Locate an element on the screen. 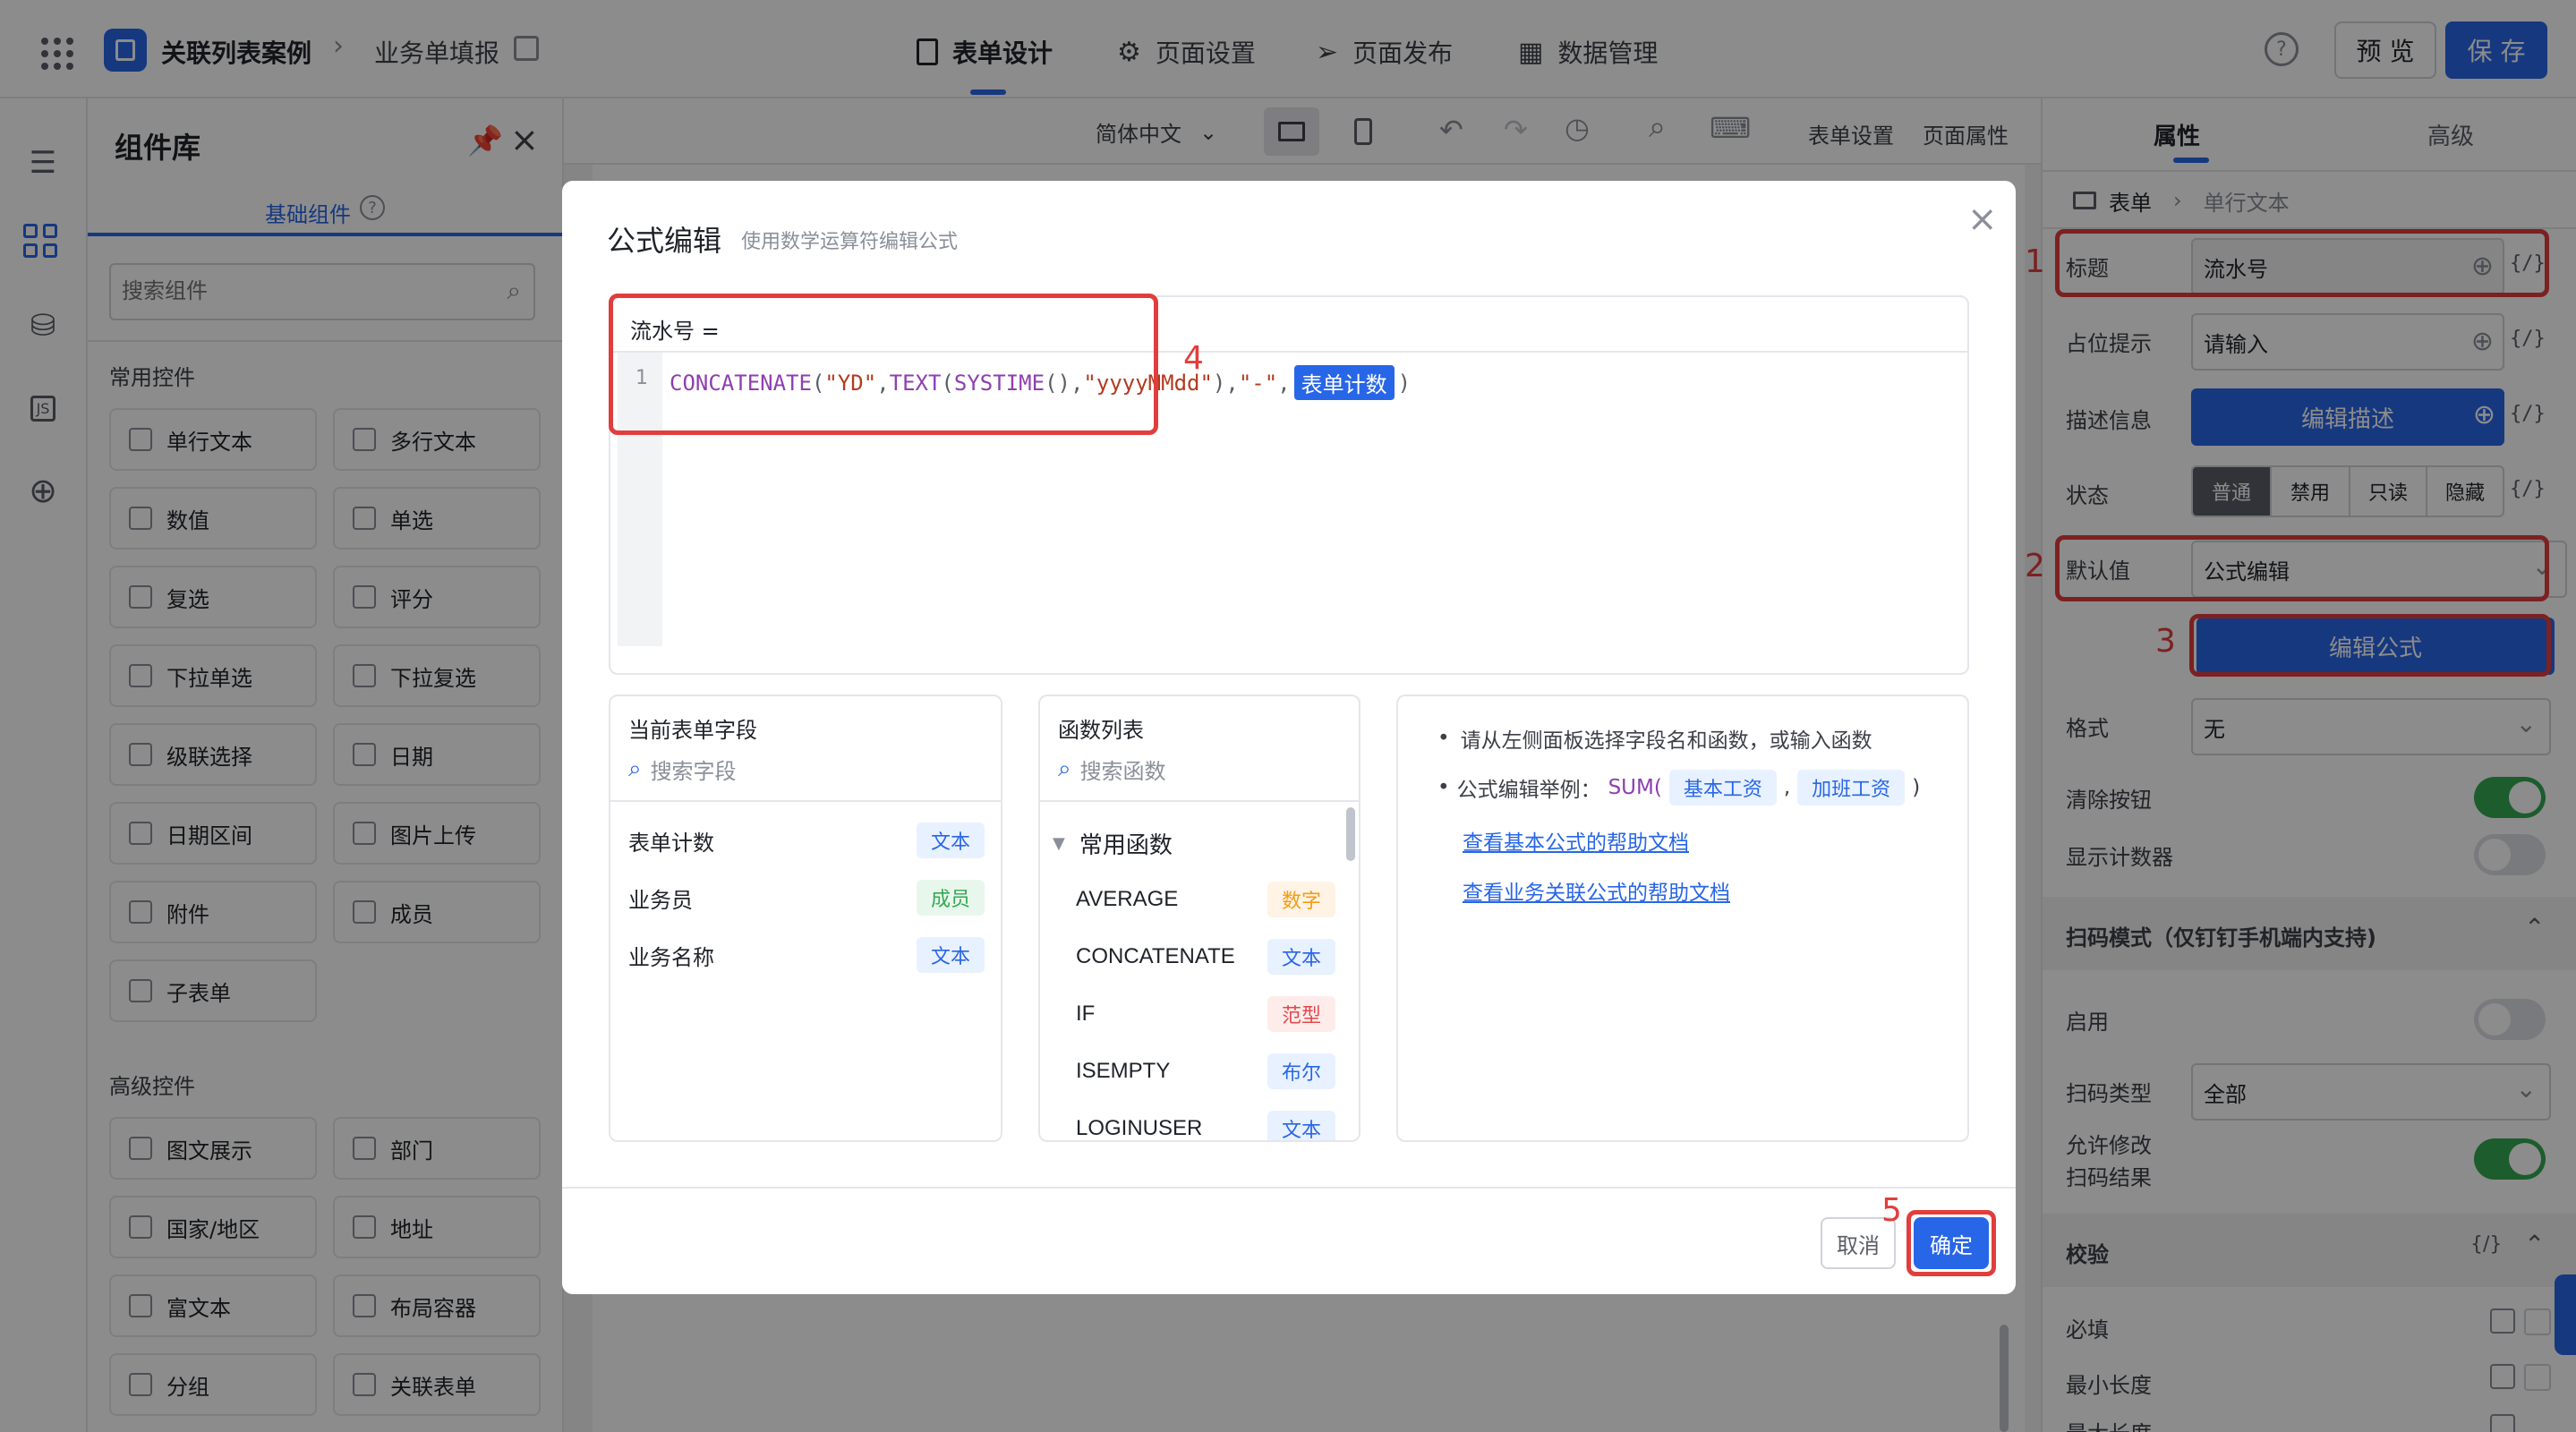  tip-field-chip: 基本工资 is located at coordinates (1722, 788).